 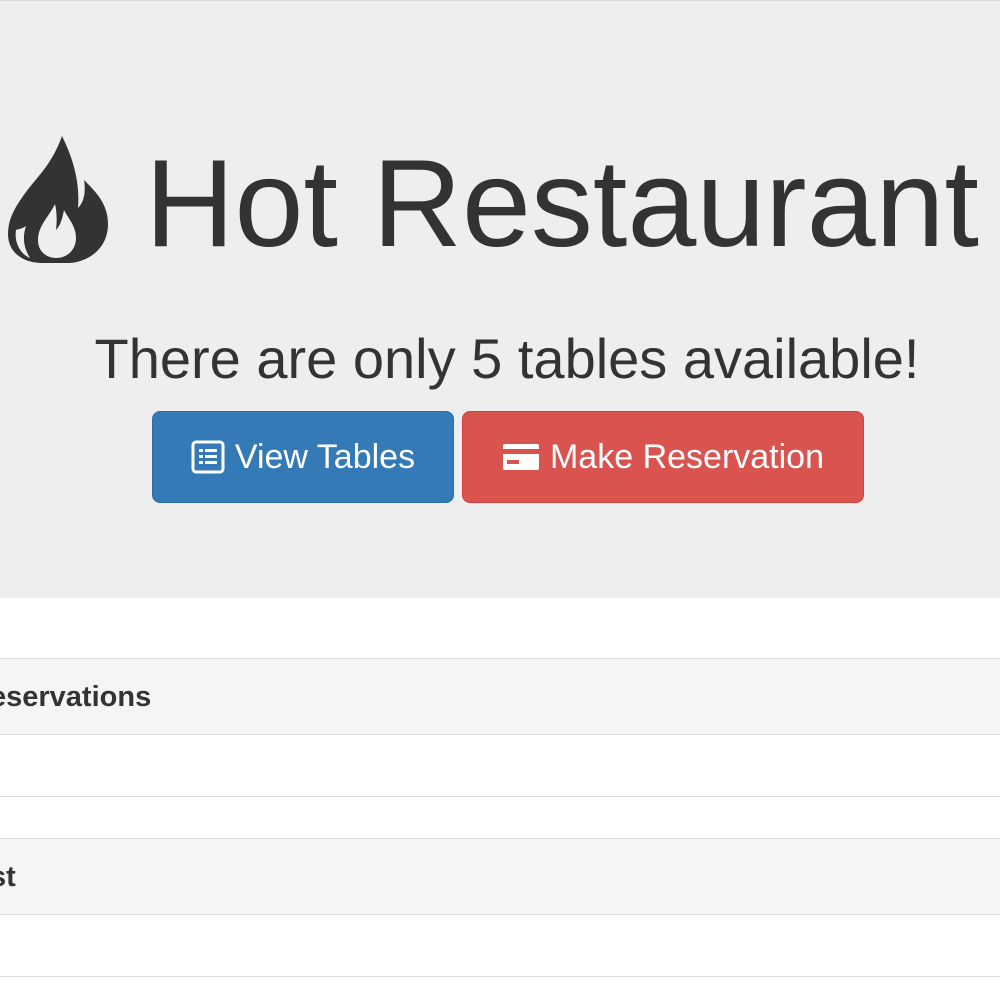 I want to click on panel-heading-text: st, so click(x=8, y=877).